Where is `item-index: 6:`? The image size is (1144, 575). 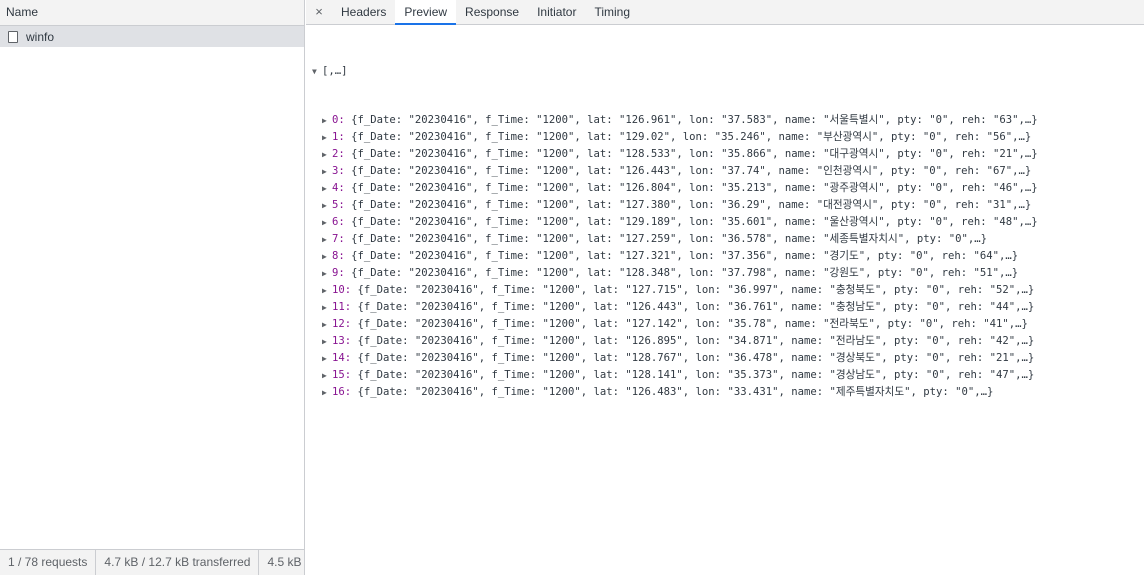
item-index: 6: is located at coordinates (342, 222).